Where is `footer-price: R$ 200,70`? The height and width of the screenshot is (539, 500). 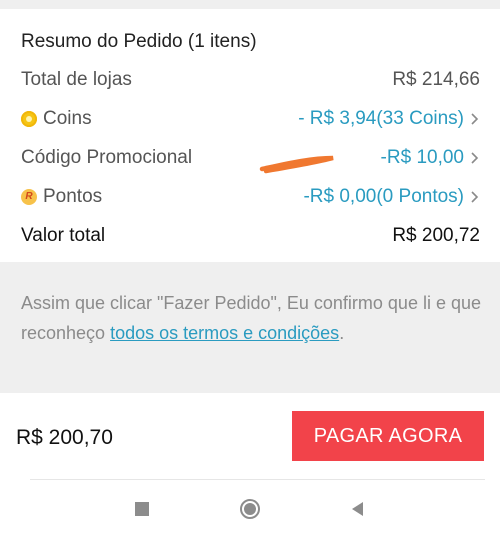
footer-price: R$ 200,70 is located at coordinates (64, 437).